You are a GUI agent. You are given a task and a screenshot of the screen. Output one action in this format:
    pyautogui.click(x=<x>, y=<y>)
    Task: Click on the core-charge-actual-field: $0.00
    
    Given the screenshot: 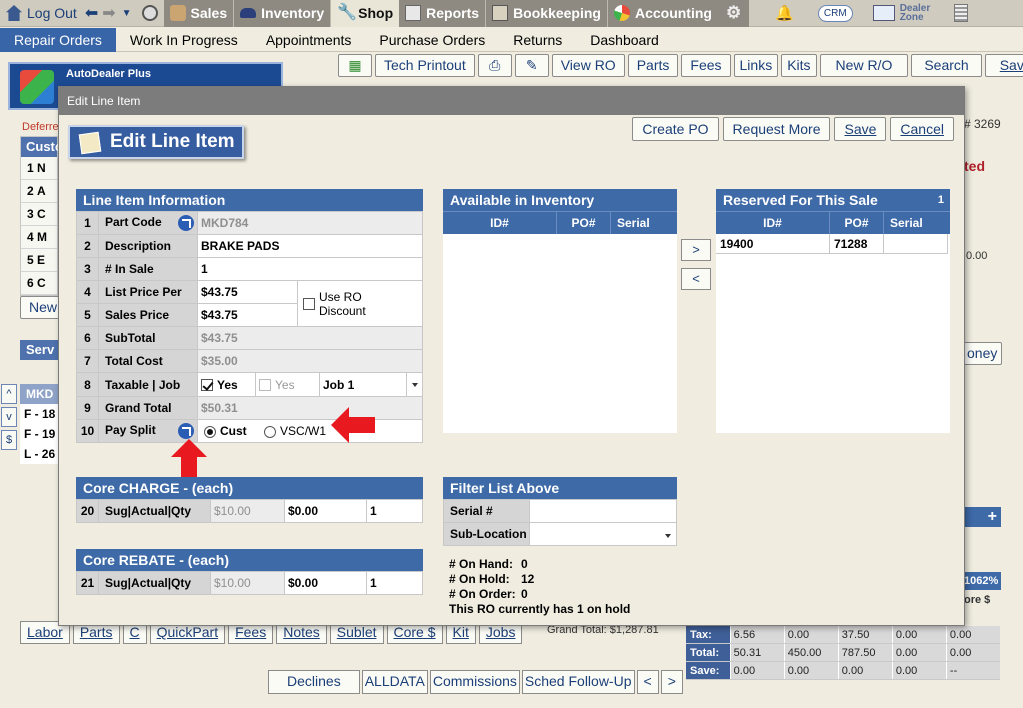 What is the action you would take?
    pyautogui.click(x=325, y=511)
    